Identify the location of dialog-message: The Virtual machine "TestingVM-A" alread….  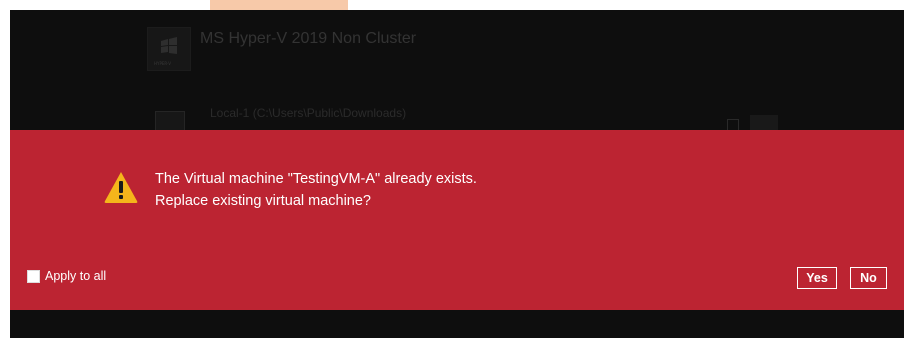
(316, 190).